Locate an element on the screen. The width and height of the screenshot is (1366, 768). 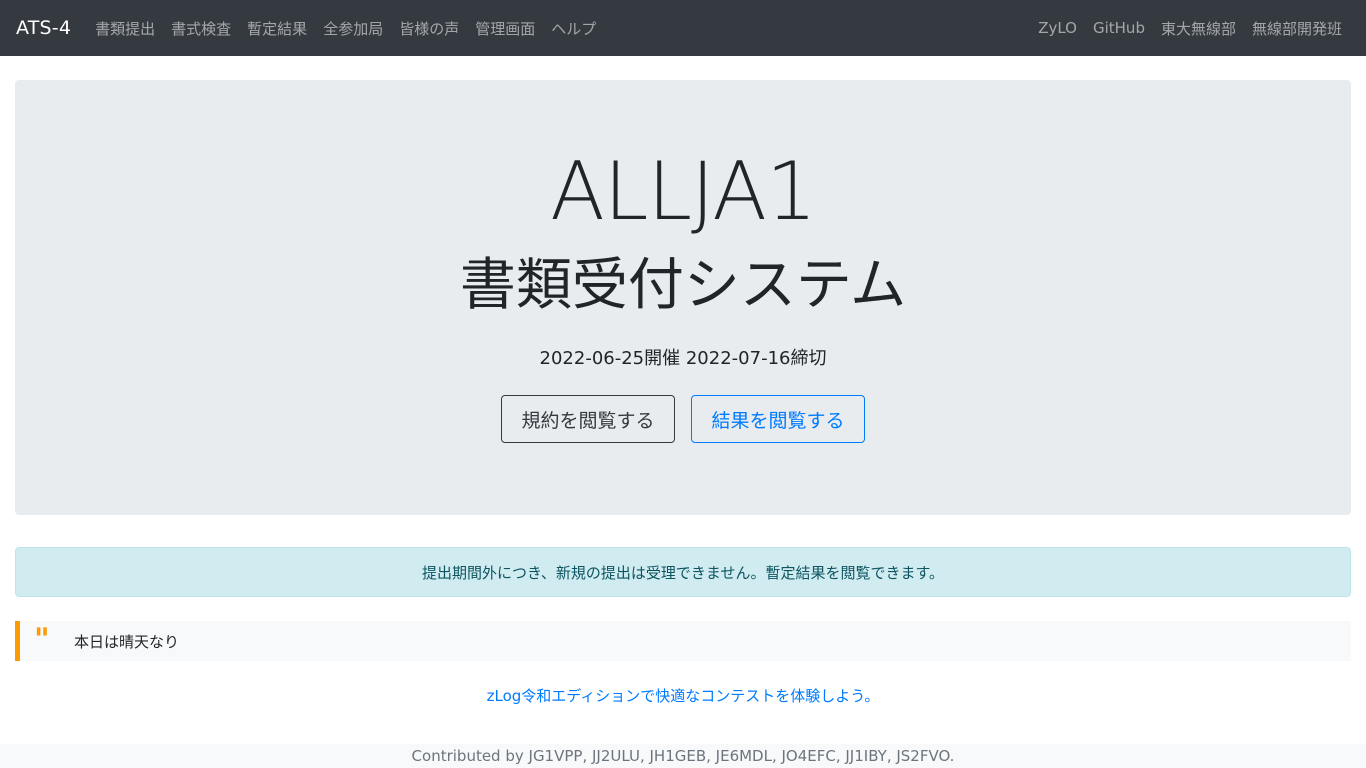
submission-closed-alert: 提出期間外につき、新規の提出は受理できません。暫定結果を閲覧できます。 is located at coordinates (683, 572).